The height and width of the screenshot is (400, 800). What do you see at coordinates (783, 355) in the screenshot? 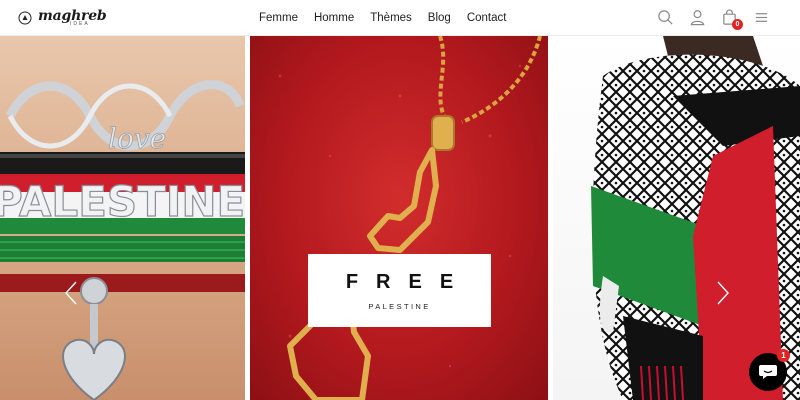
I see `chat-notification-badge: 1` at bounding box center [783, 355].